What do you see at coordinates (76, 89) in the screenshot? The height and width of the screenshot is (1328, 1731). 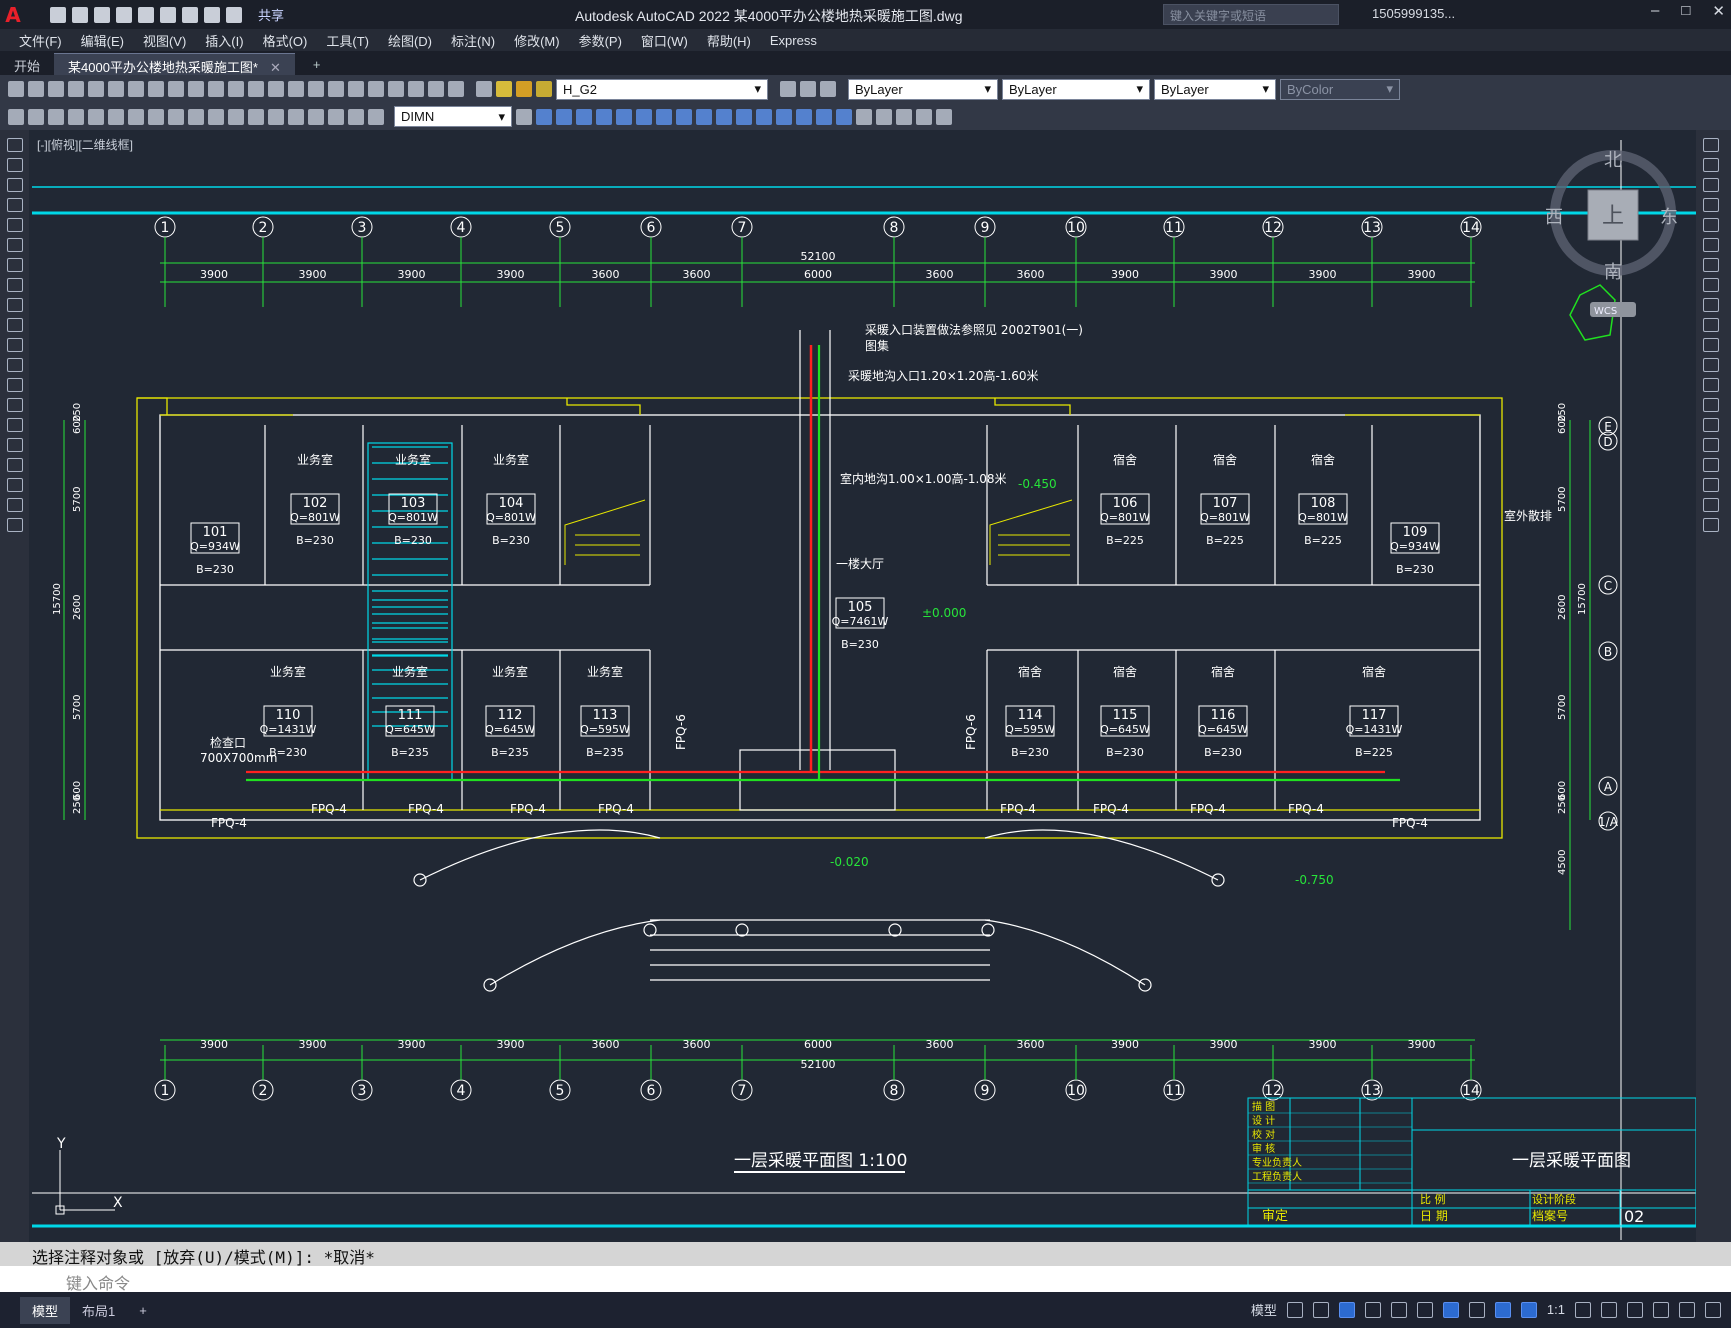 I see `print-icon` at bounding box center [76, 89].